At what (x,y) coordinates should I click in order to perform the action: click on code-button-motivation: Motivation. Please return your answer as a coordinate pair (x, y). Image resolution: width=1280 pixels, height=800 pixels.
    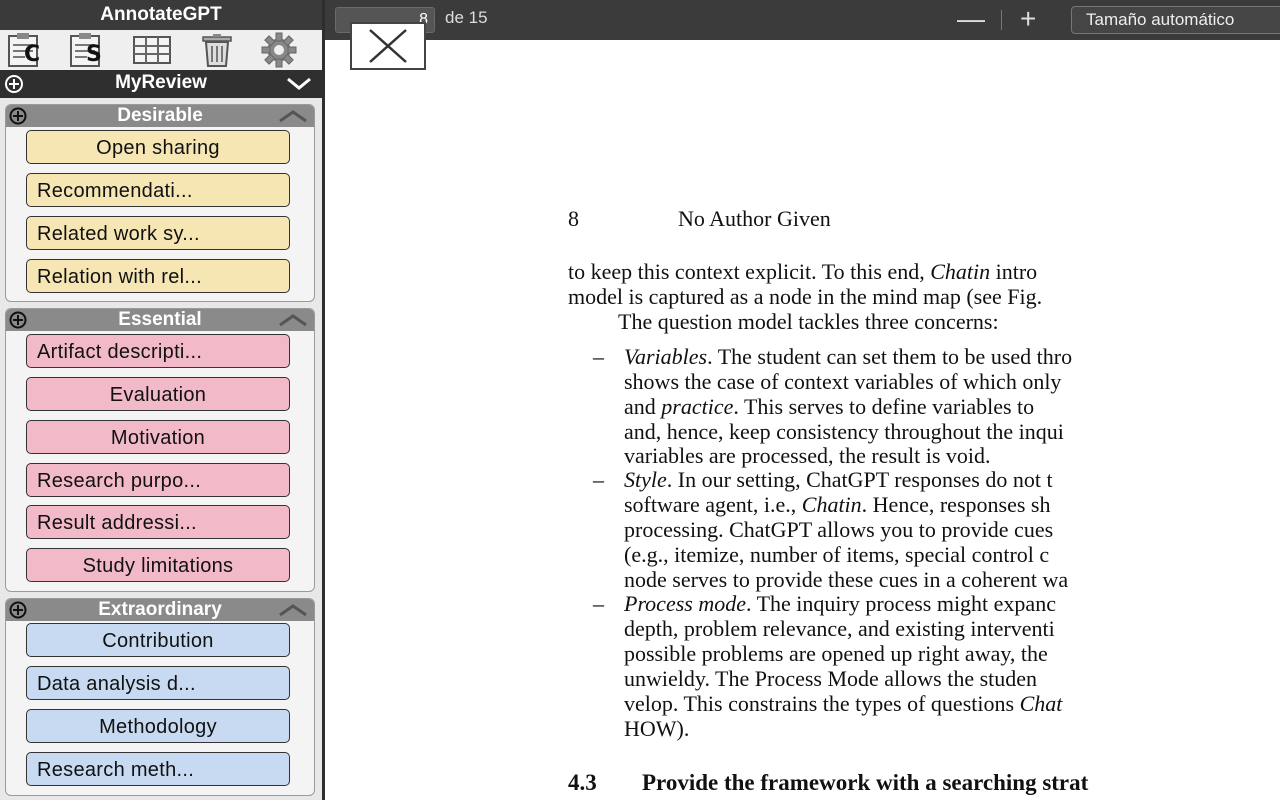
    Looking at the image, I should click on (158, 437).